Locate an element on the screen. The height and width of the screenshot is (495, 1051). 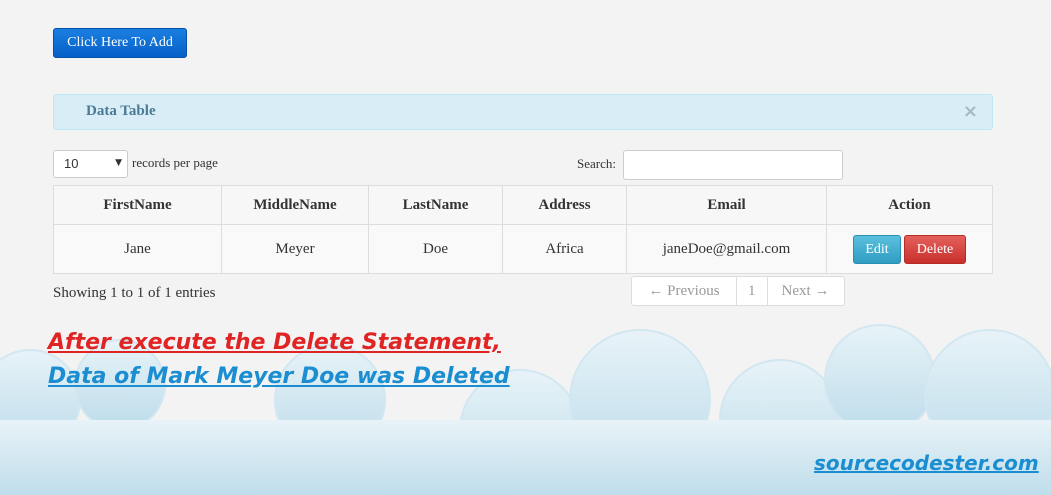
delete-note-line1: After execute the Delete Statement, is located at coordinates (274, 342).